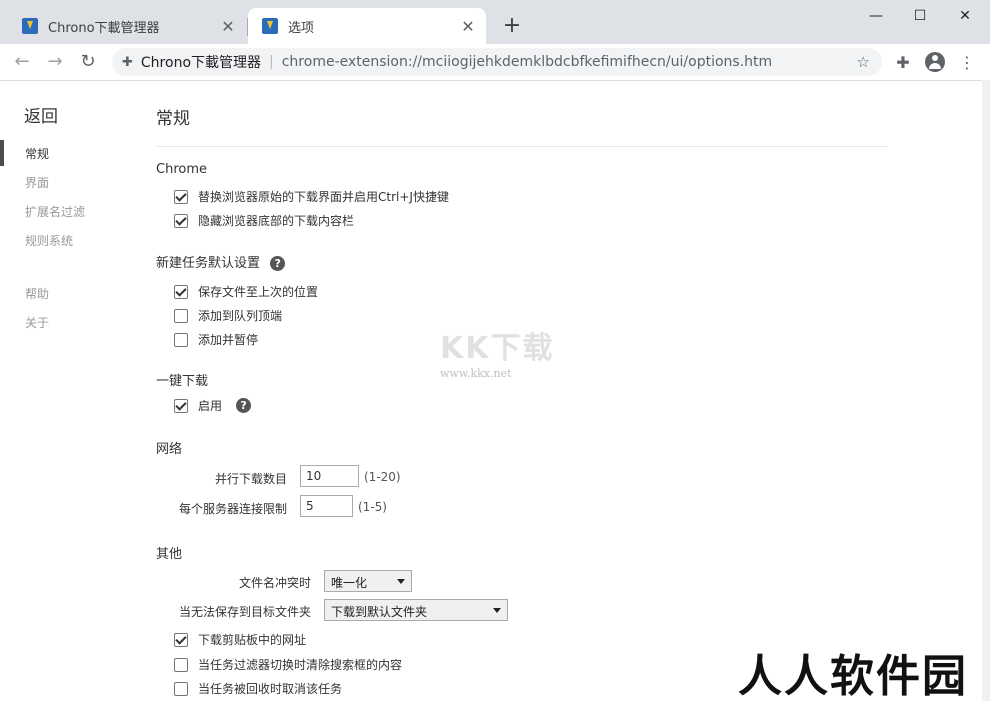 This screenshot has width=990, height=704. What do you see at coordinates (863, 62) in the screenshot?
I see `bookmark-star-icon: ☆` at bounding box center [863, 62].